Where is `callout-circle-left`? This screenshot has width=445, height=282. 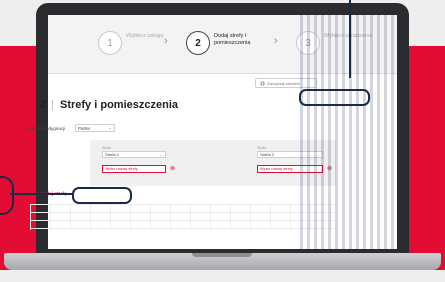
callout-circle-left is located at coordinates (7, 195).